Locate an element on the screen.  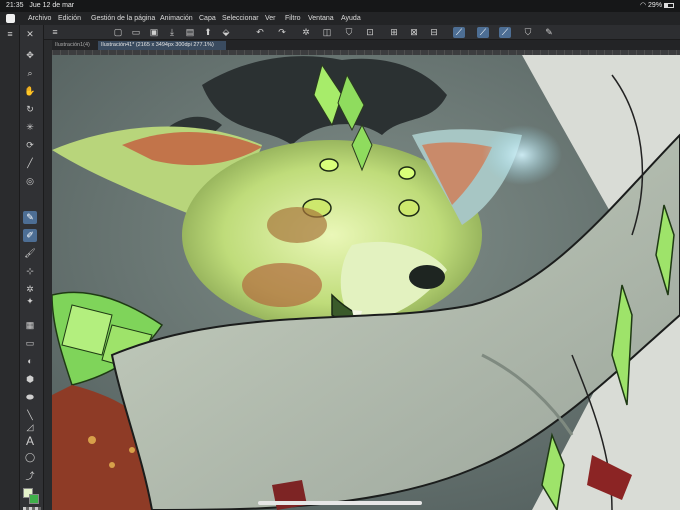
stroke-style-3-icon: ⟋ is located at coordinates (505, 32).